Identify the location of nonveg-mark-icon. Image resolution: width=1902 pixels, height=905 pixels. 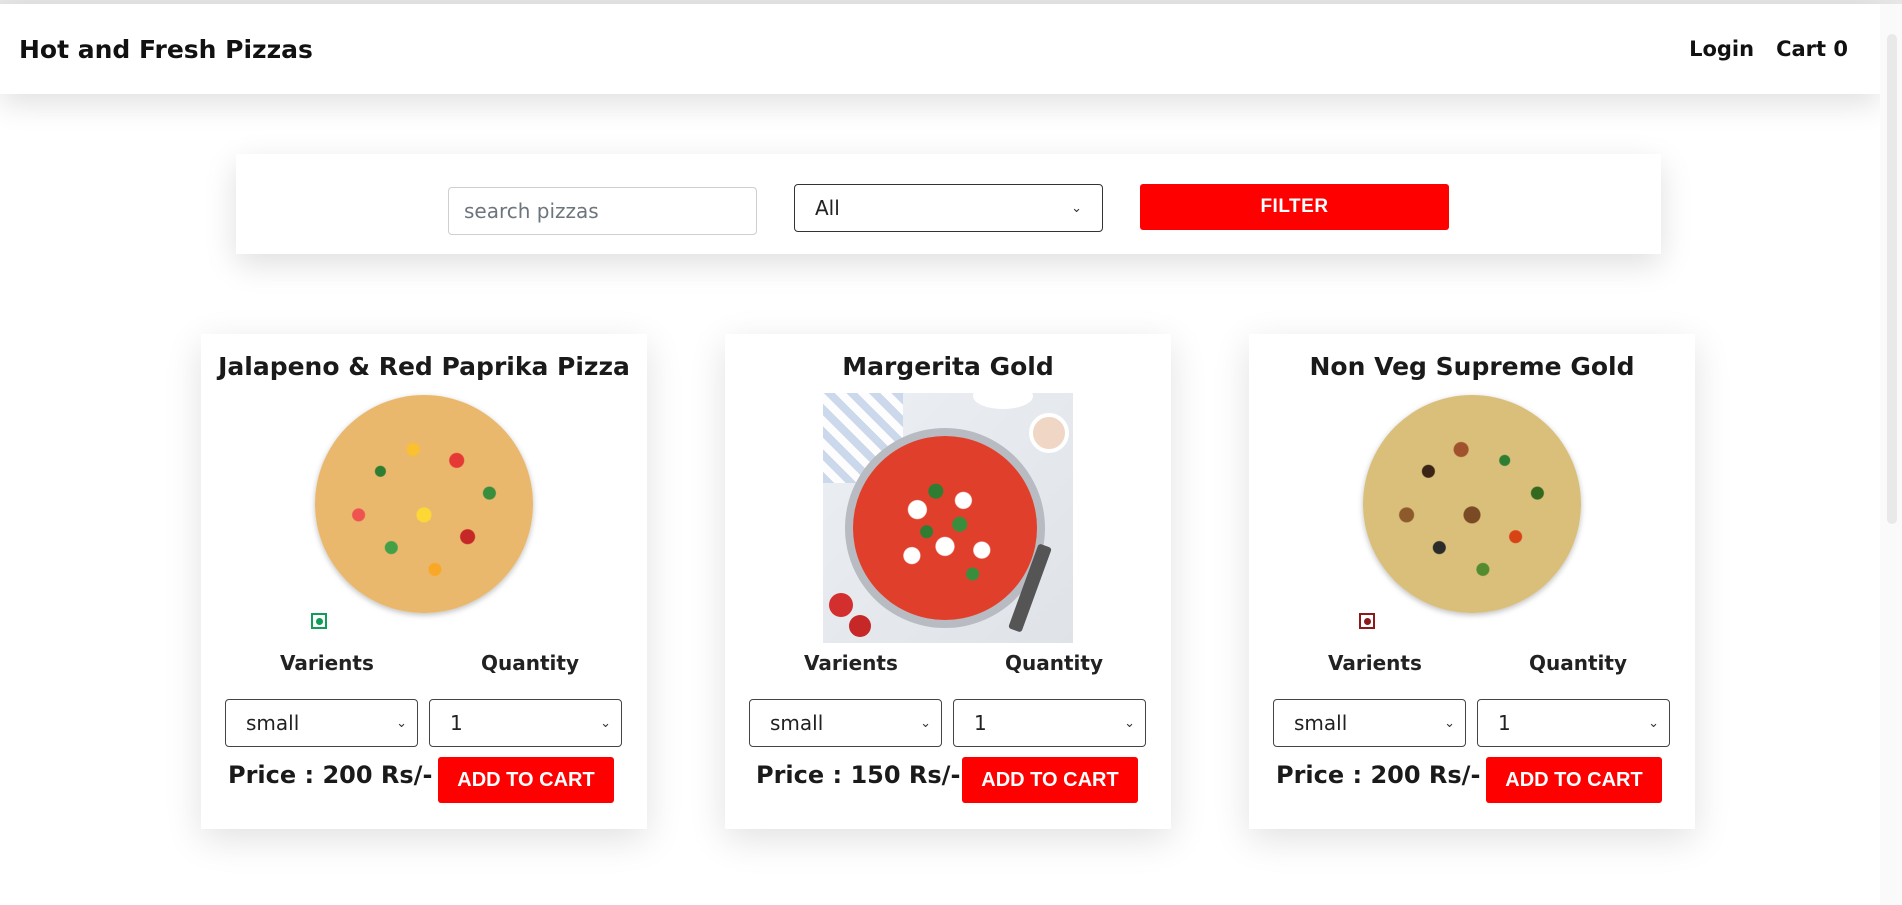
(1367, 621).